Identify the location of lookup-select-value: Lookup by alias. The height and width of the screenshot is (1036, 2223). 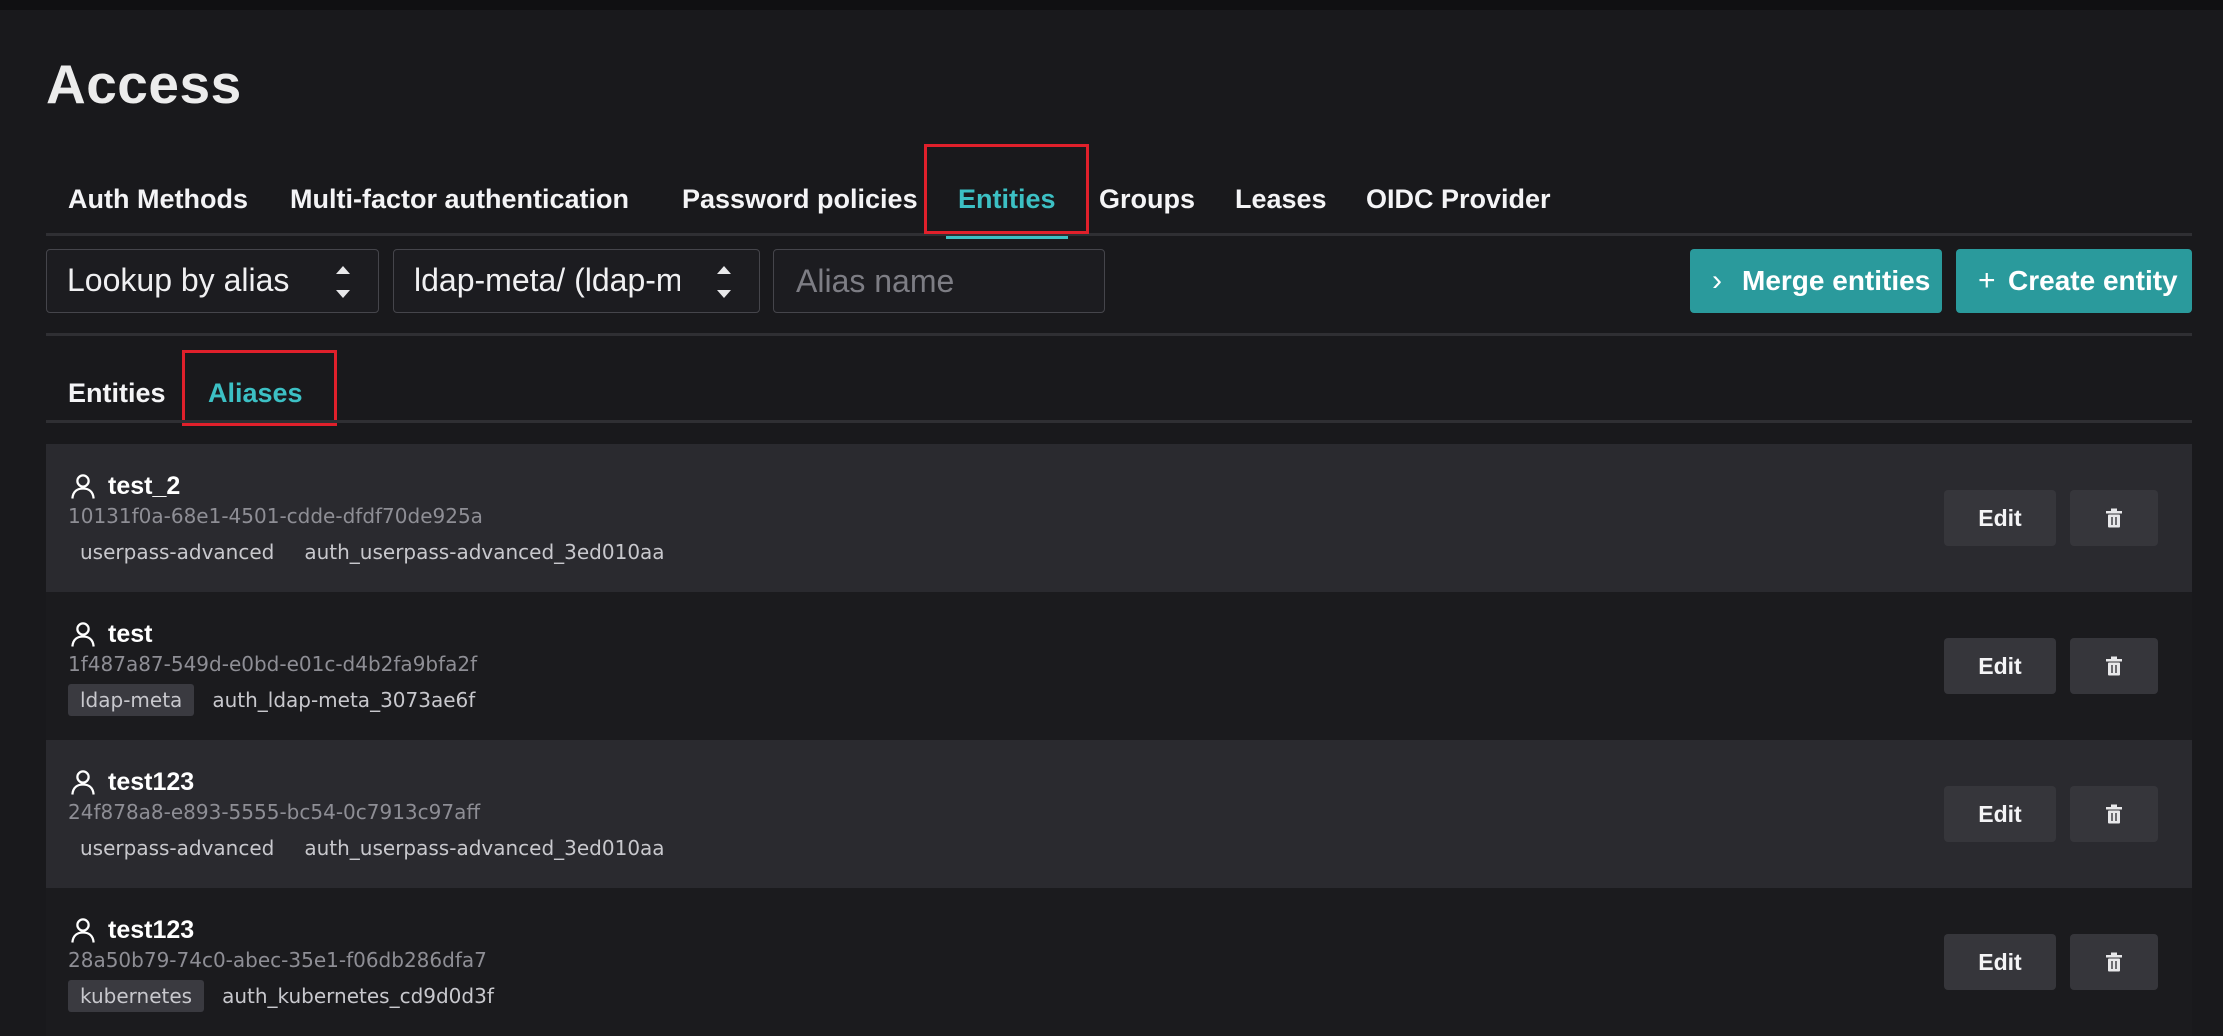
(178, 280).